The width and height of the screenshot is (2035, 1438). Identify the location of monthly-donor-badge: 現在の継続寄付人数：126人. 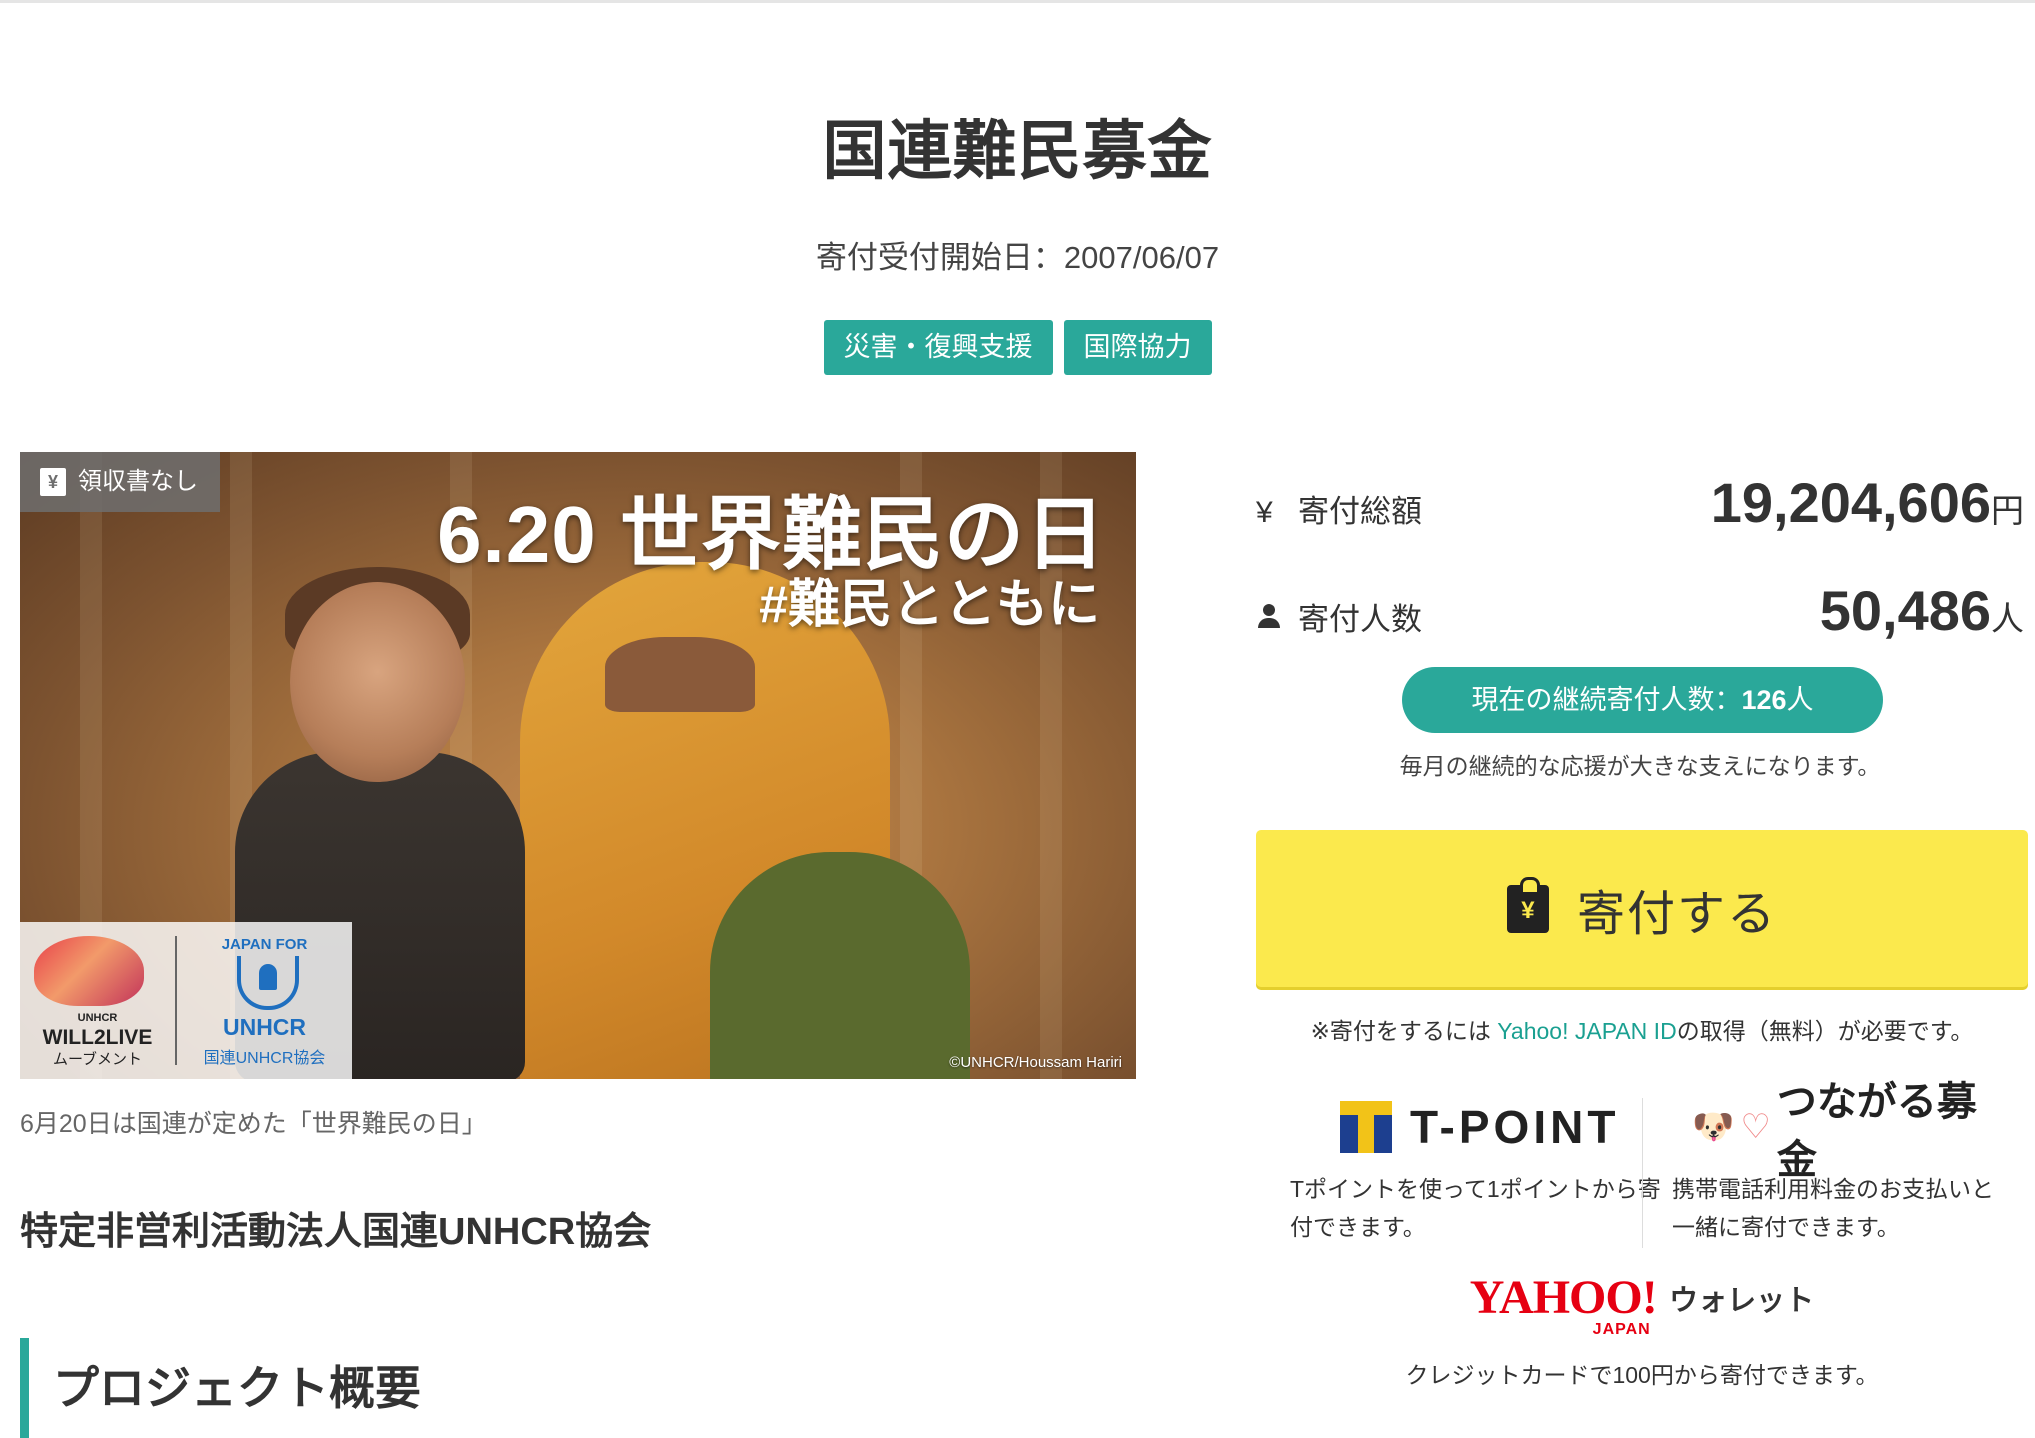
(1642, 700).